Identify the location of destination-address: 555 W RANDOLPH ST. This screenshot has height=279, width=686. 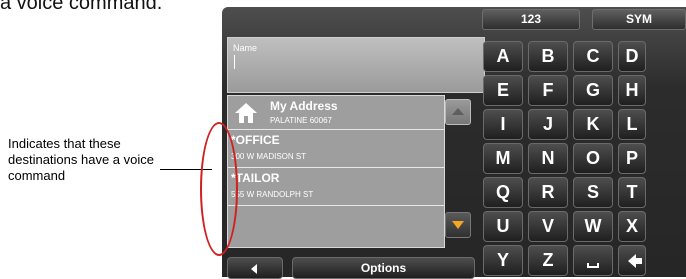
(272, 194).